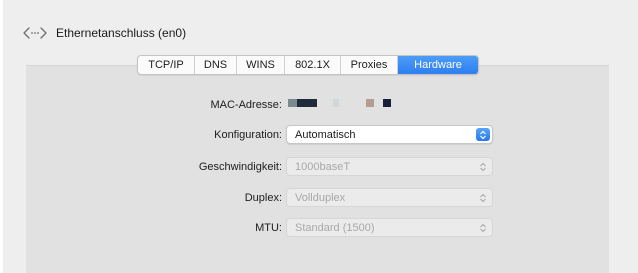 The width and height of the screenshot is (638, 273). I want to click on geschwindigkeit-popup: 1000baseT, so click(389, 166).